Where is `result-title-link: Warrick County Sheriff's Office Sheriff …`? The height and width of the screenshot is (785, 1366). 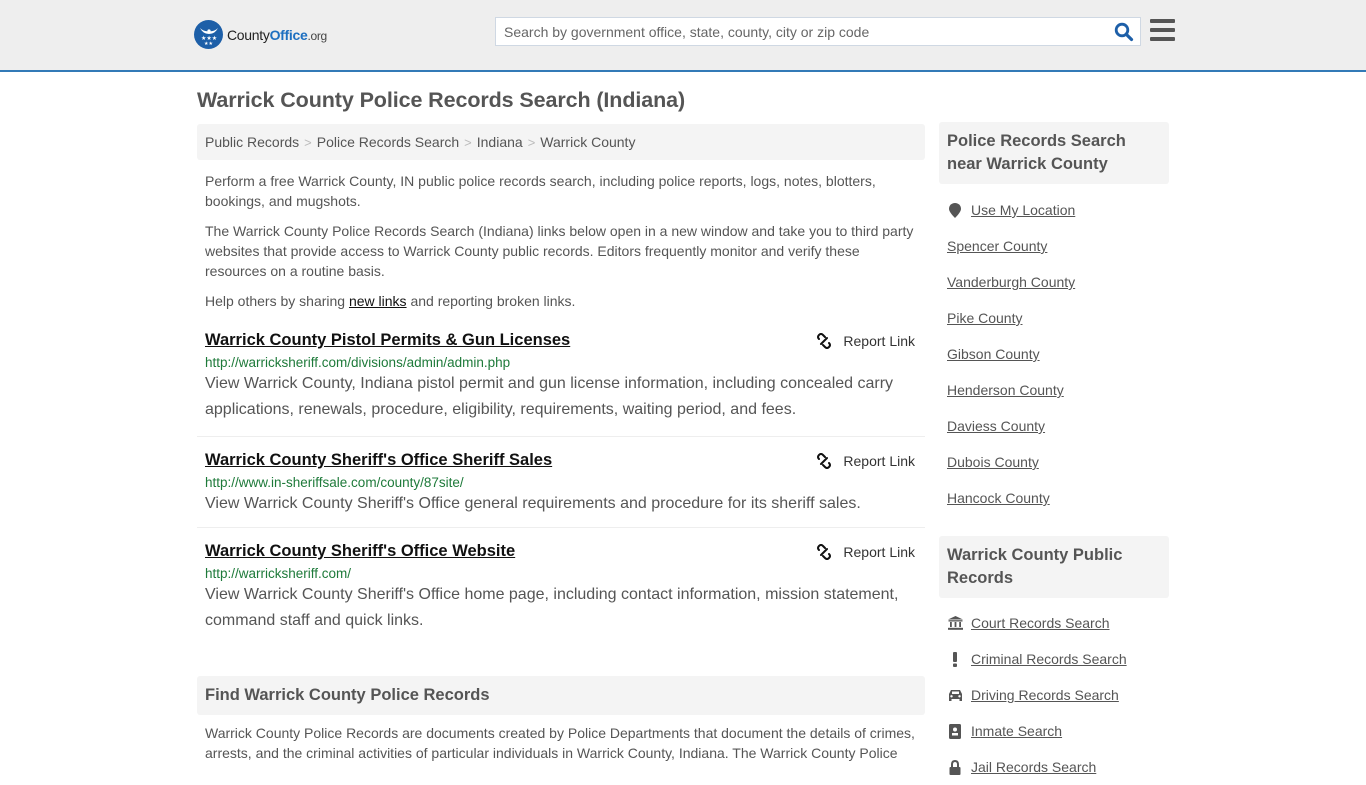
result-title-link: Warrick County Sheriff's Office Sheriff … is located at coordinates (378, 460).